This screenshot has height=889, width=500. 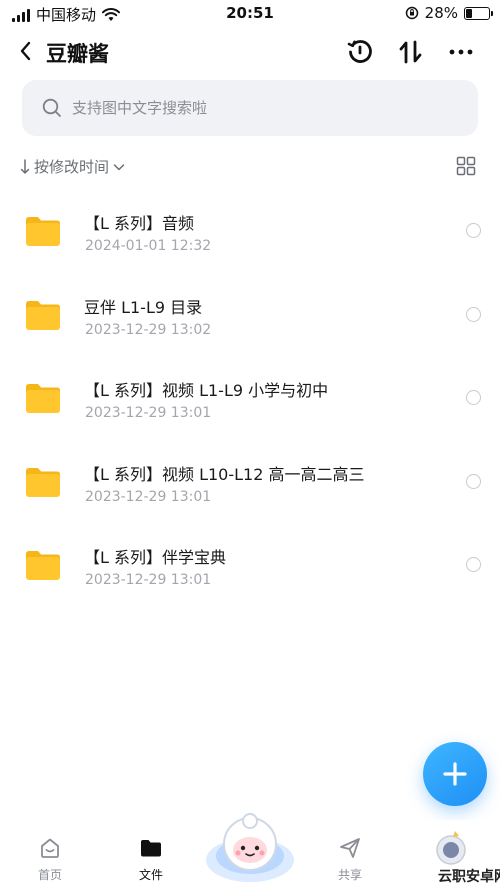 I want to click on tab-home-label: 首页, so click(x=49, y=875).